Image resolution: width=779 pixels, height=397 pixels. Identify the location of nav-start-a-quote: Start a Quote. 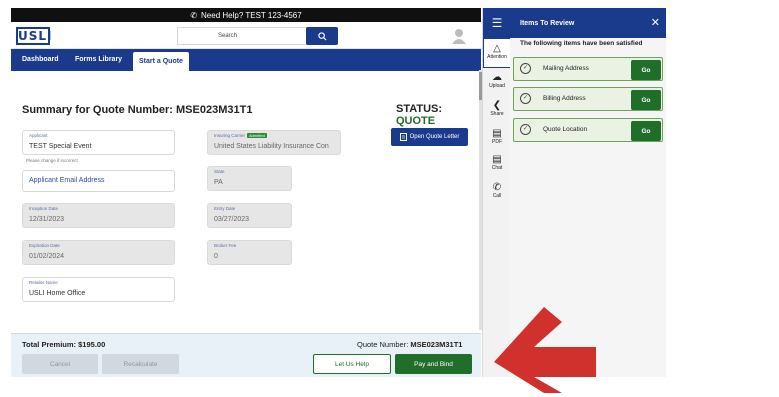
(161, 61).